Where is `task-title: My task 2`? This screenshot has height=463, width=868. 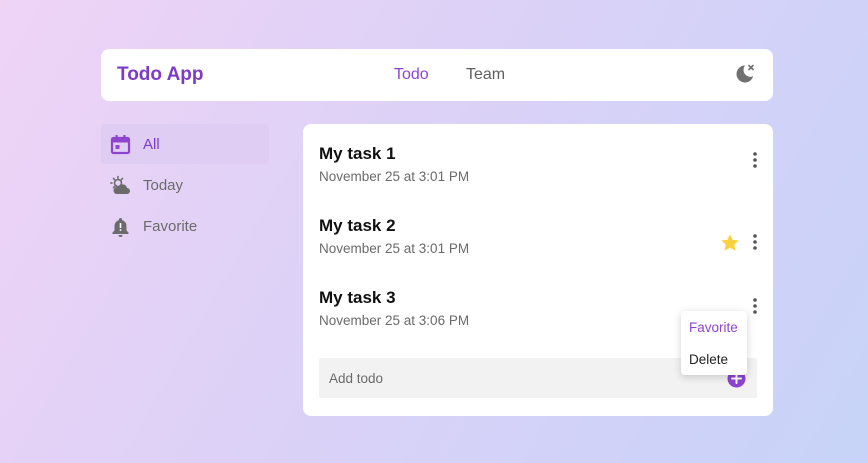 task-title: My task 2 is located at coordinates (357, 225).